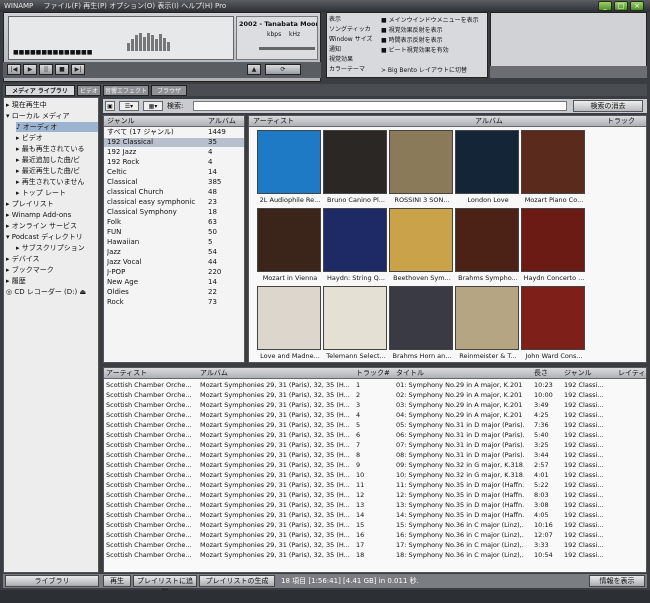  What do you see at coordinates (40, 90) in the screenshot?
I see `tab-media-library: メディア ライブラリ` at bounding box center [40, 90].